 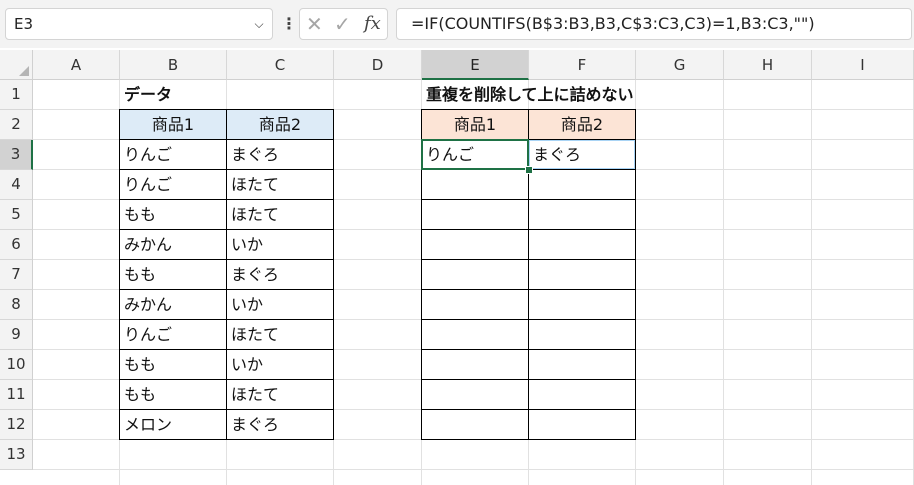 What do you see at coordinates (259, 24) in the screenshot?
I see `chevron-down-icon: ⌵` at bounding box center [259, 24].